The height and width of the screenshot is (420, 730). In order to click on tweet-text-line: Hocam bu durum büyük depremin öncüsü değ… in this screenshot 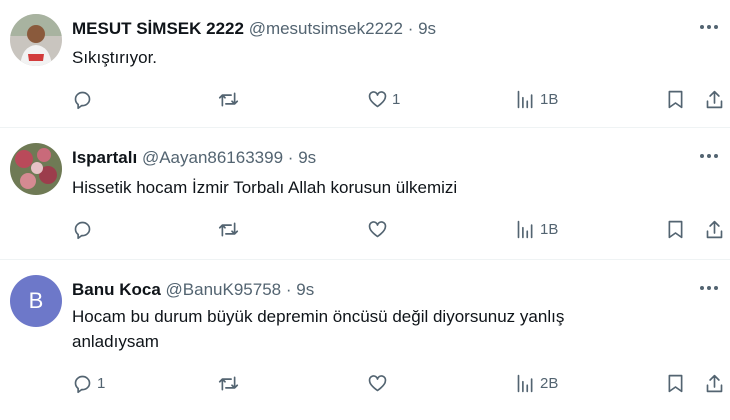, I will do `click(318, 316)`.